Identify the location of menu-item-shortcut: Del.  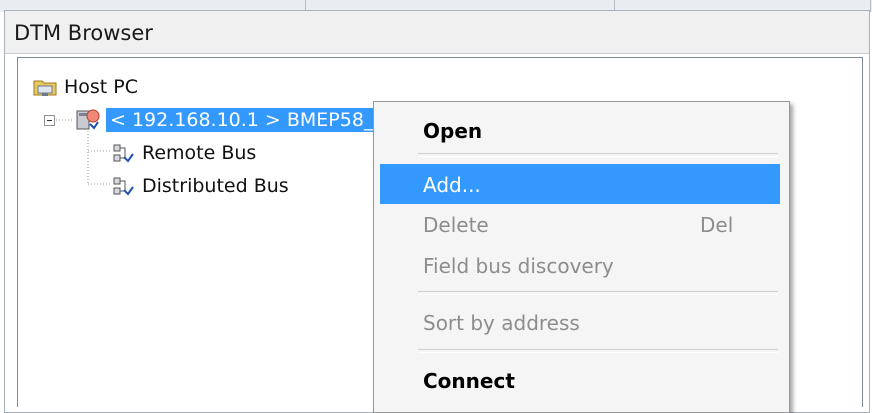
(717, 225).